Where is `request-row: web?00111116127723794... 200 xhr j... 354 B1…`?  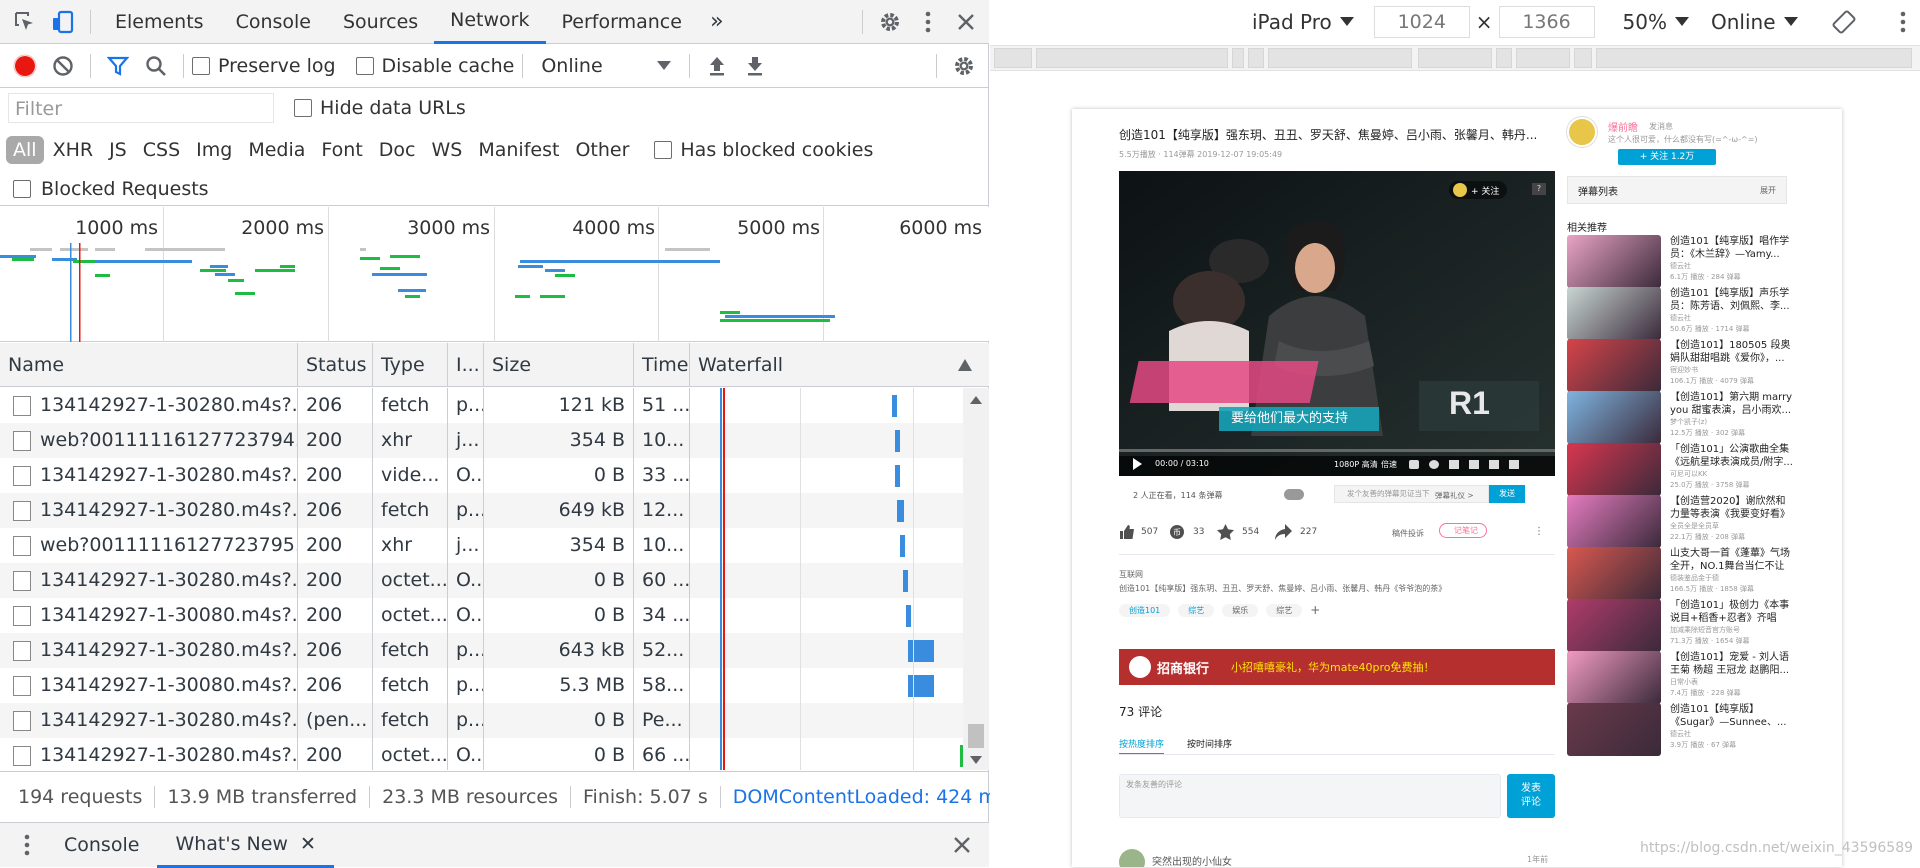 request-row: web?00111116127723794... 200 xhr j... 354 B1… is located at coordinates (481, 440).